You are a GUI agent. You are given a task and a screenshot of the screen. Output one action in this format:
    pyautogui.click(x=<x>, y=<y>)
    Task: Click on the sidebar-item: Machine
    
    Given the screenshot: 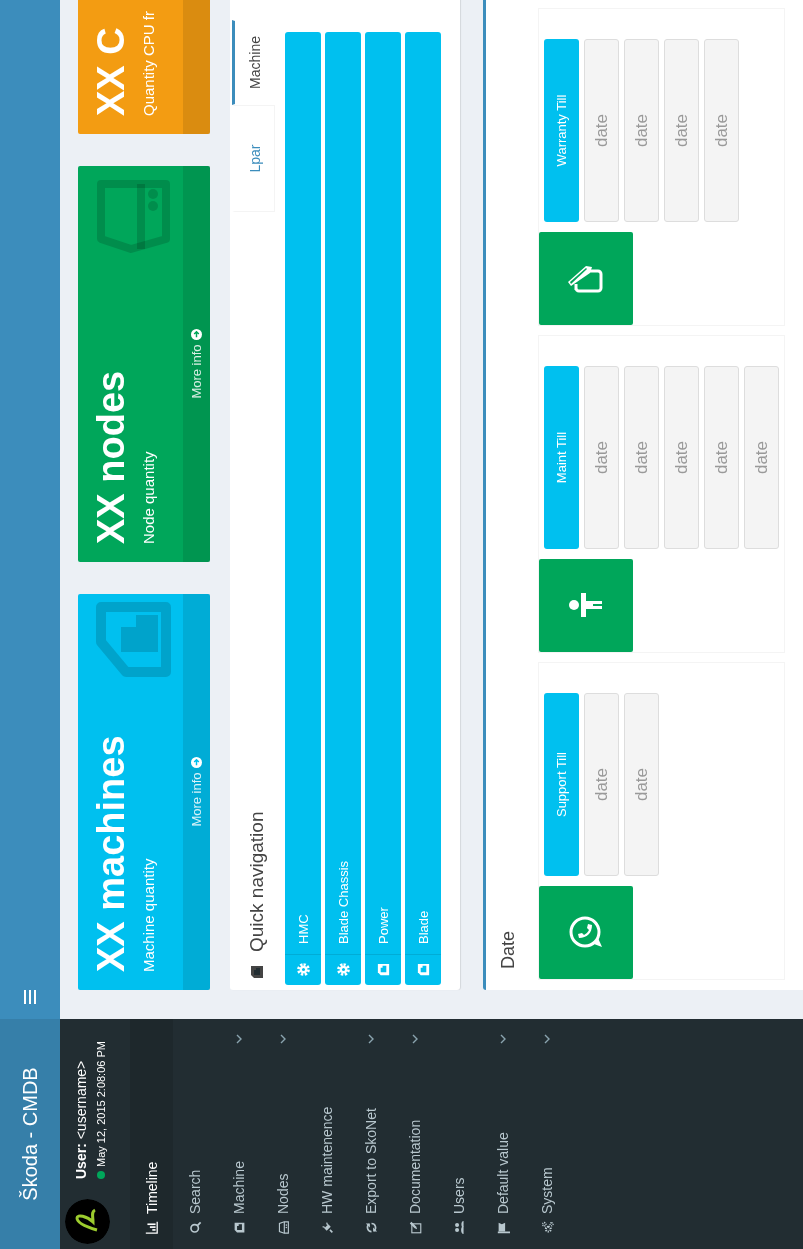 What is the action you would take?
    pyautogui.click(x=239, y=1134)
    